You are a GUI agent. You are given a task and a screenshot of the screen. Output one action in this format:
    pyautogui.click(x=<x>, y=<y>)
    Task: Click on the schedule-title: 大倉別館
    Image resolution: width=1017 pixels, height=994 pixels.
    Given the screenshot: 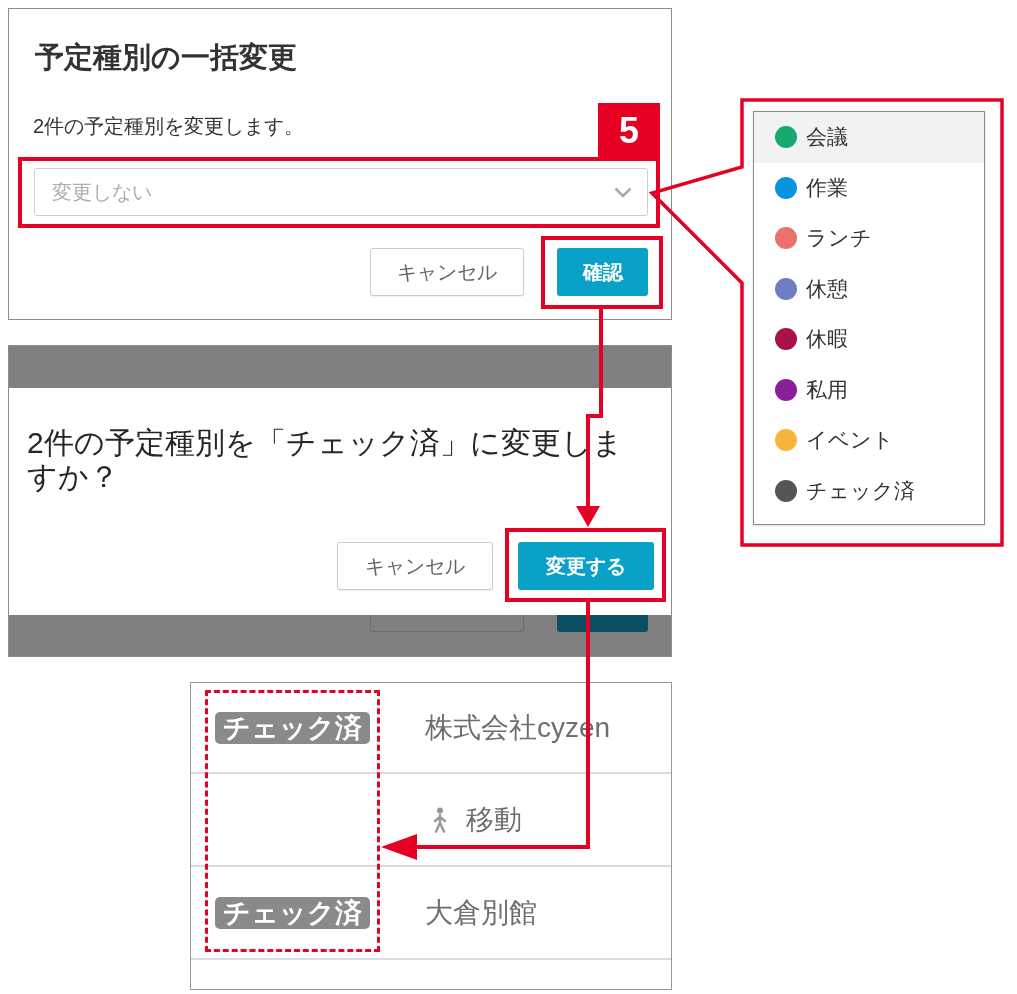 What is the action you would take?
    pyautogui.click(x=481, y=912)
    